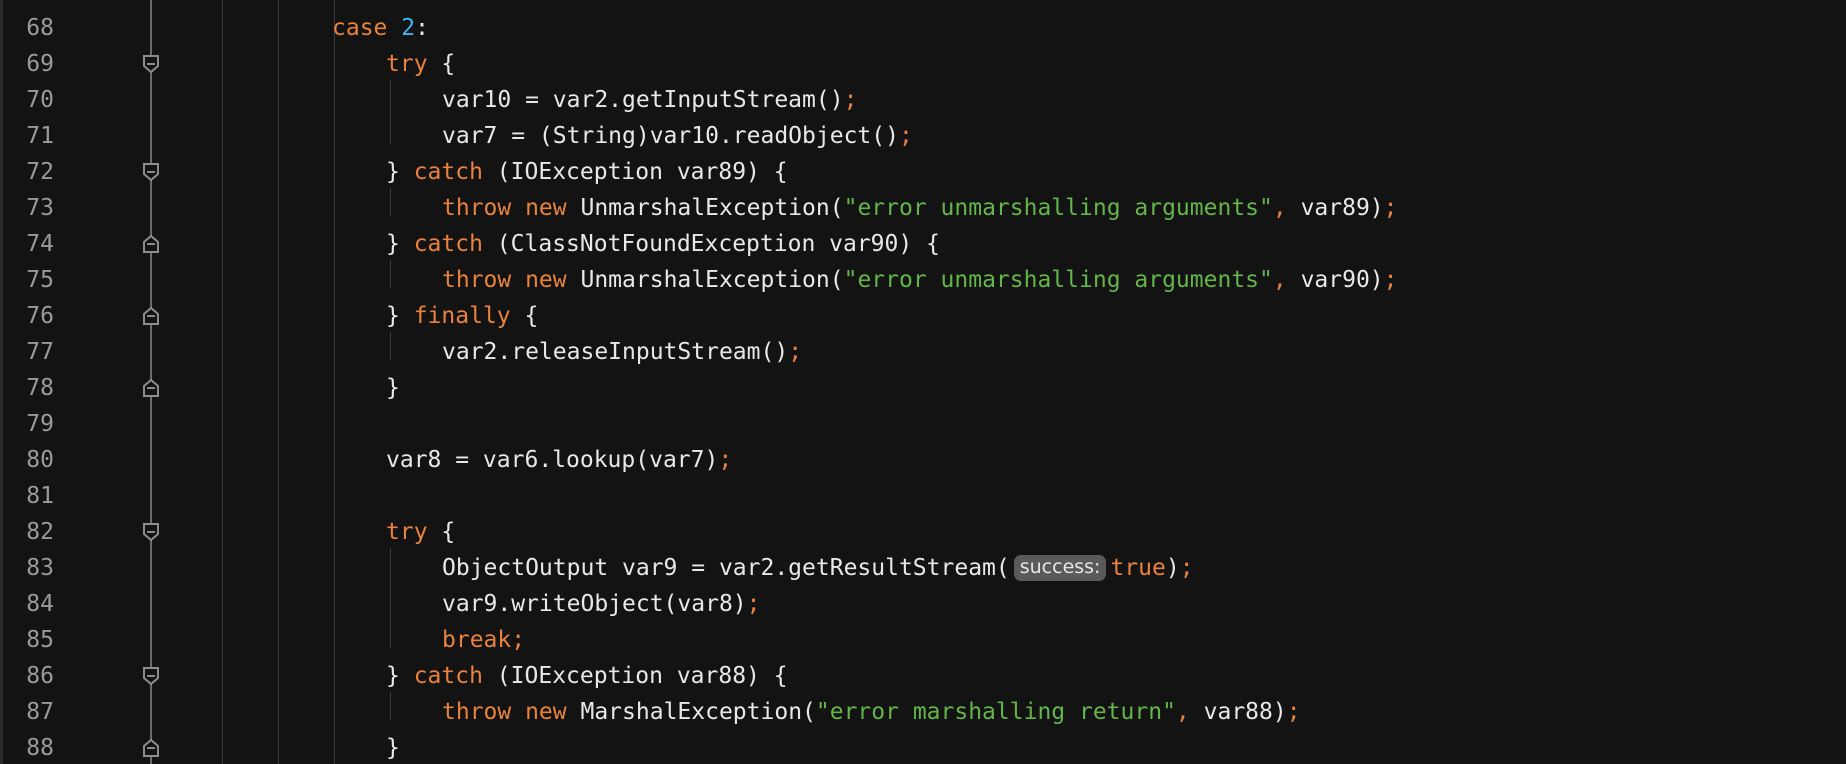 This screenshot has width=1846, height=764. I want to click on code-line: 84 var9.writeObject(var8);, so click(923, 604).